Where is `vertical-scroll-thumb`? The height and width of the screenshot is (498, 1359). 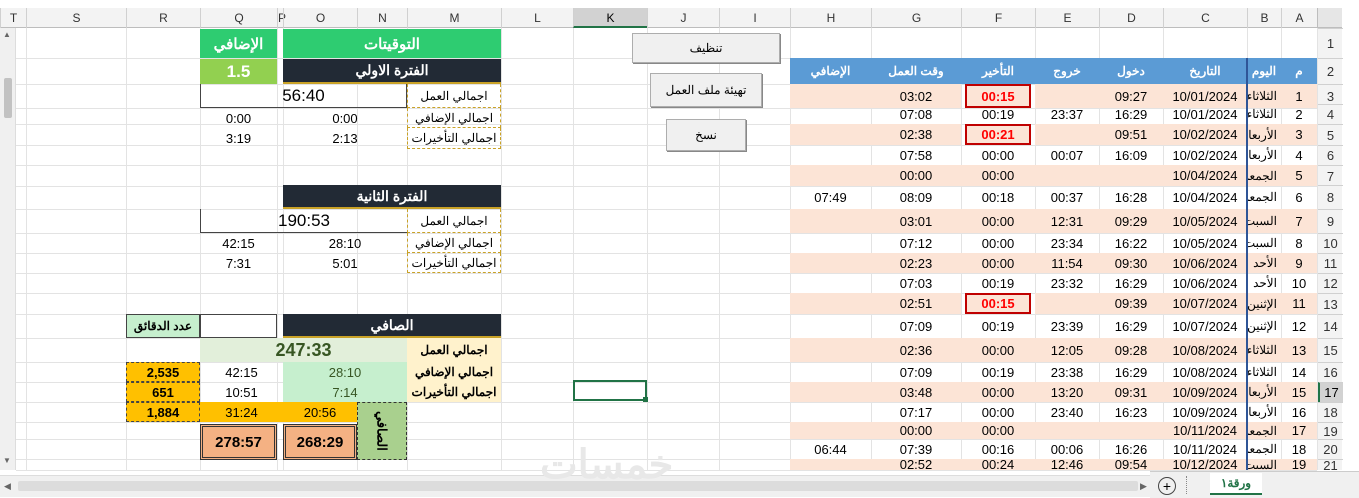 vertical-scroll-thumb is located at coordinates (8, 98).